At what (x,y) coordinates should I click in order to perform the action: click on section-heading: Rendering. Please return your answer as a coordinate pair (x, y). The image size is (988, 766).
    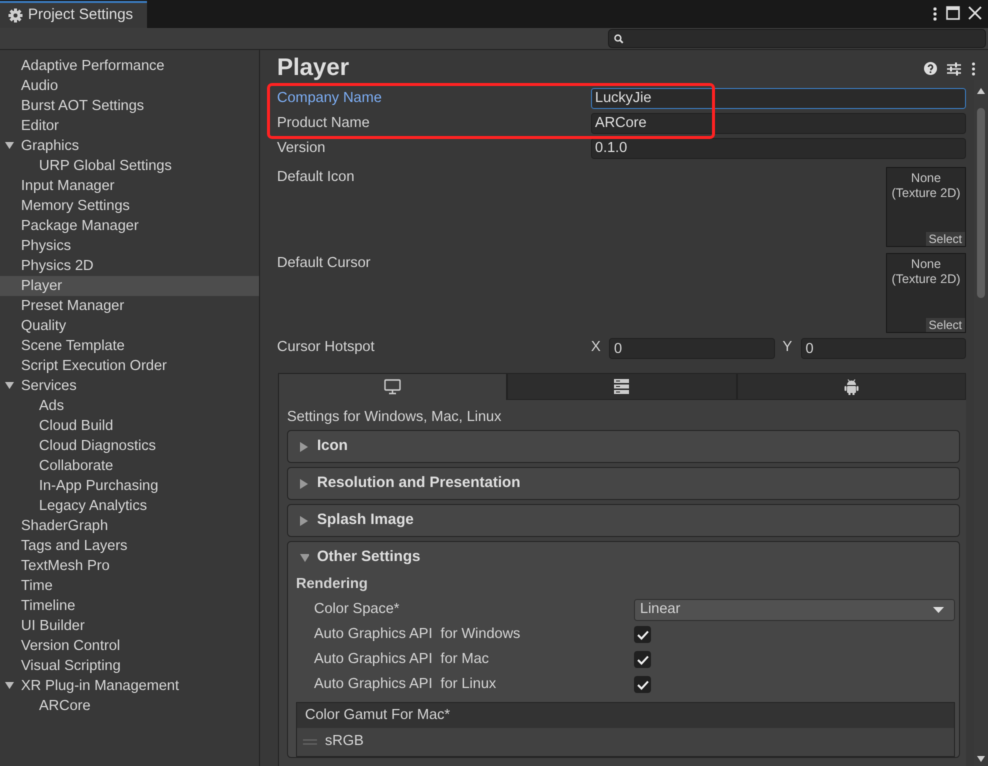
    Looking at the image, I should click on (332, 584).